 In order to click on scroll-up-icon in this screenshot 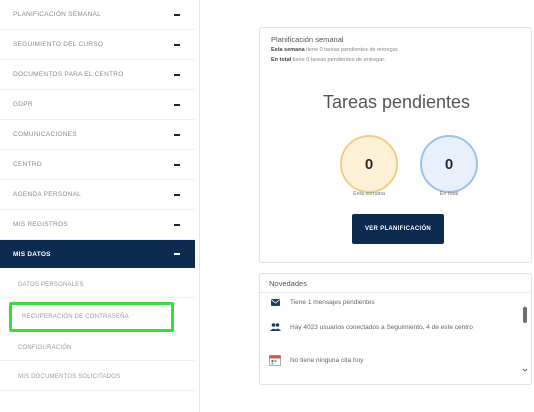, I will do `click(525, 304)`.